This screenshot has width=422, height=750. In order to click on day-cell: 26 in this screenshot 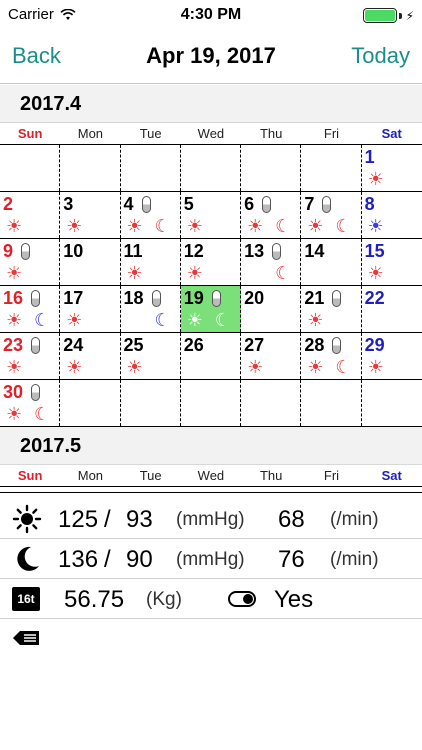, I will do `click(211, 356)`.